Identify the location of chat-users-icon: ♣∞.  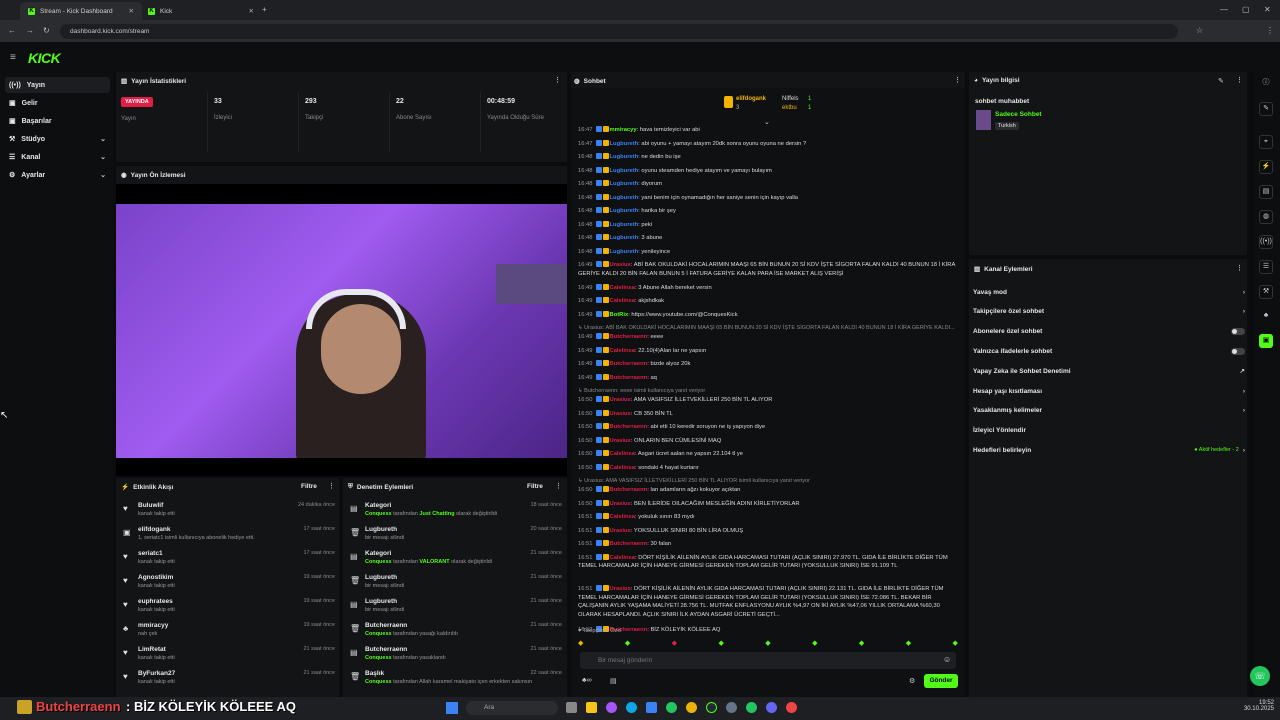
(587, 680).